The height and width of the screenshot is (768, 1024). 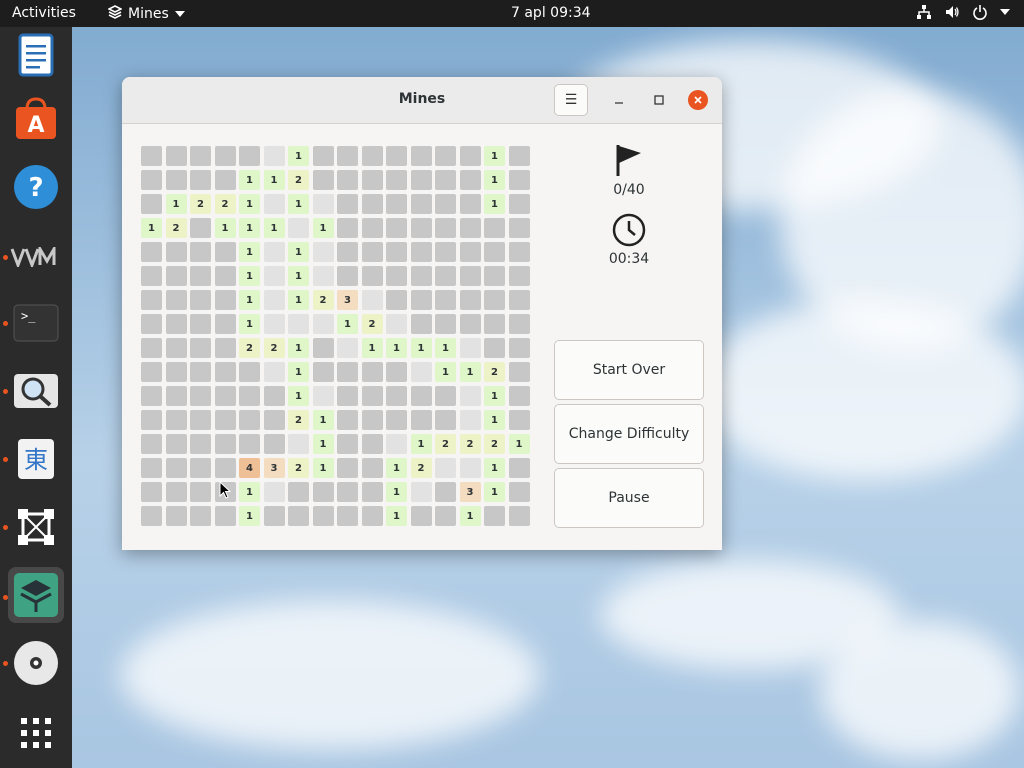 I want to click on start-over-button: Start Over, so click(x=629, y=370).